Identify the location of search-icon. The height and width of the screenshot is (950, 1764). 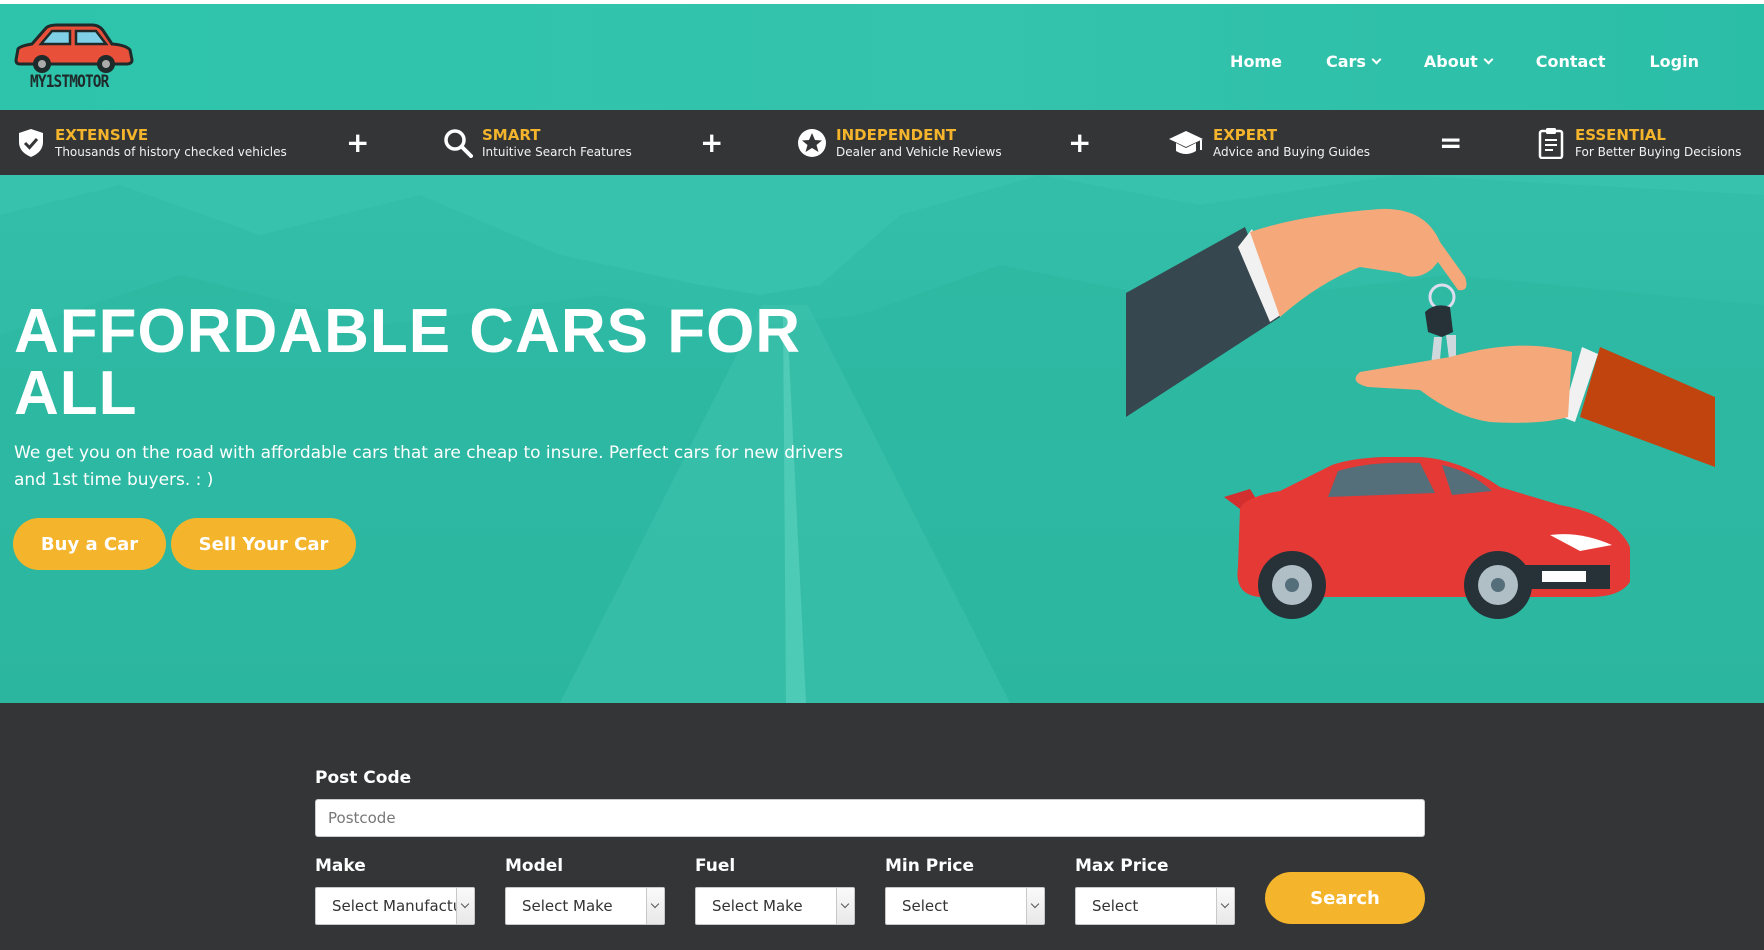
(458, 143).